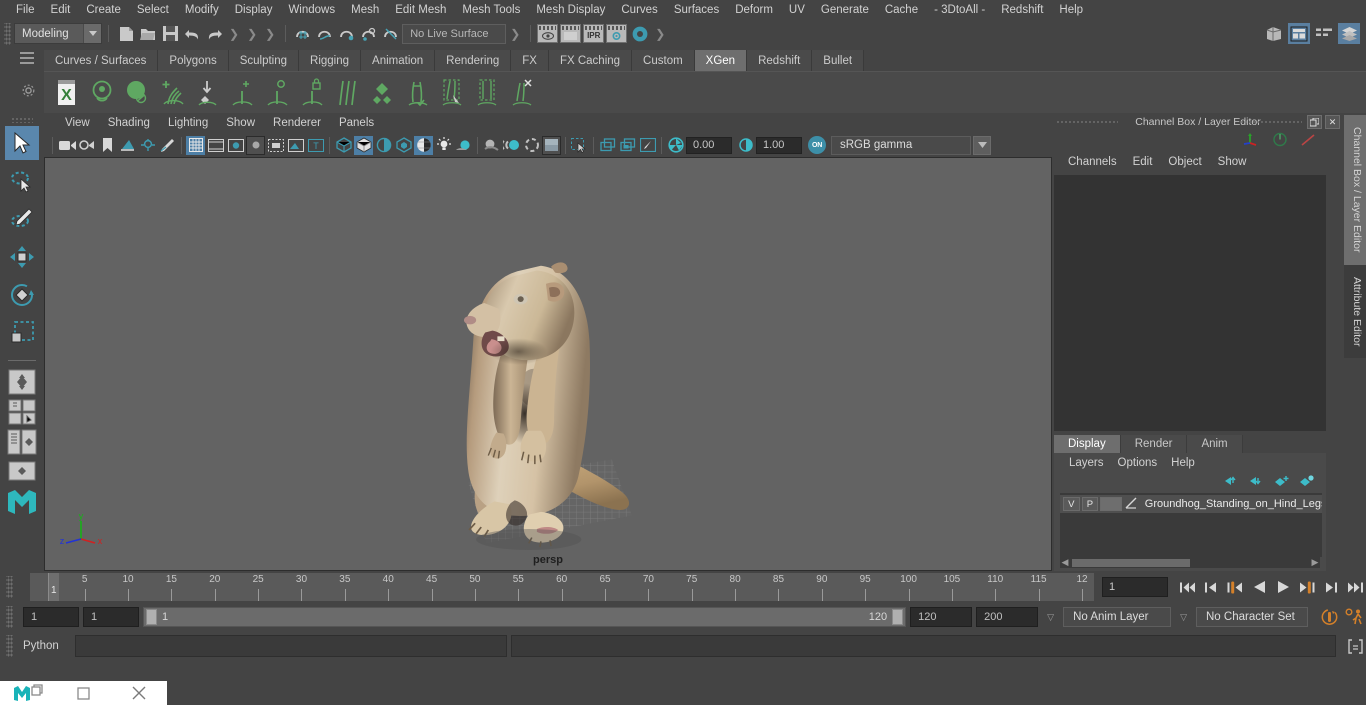 This screenshot has height=705, width=1366. I want to click on expand-arrow-4: ❯, so click(515, 34).